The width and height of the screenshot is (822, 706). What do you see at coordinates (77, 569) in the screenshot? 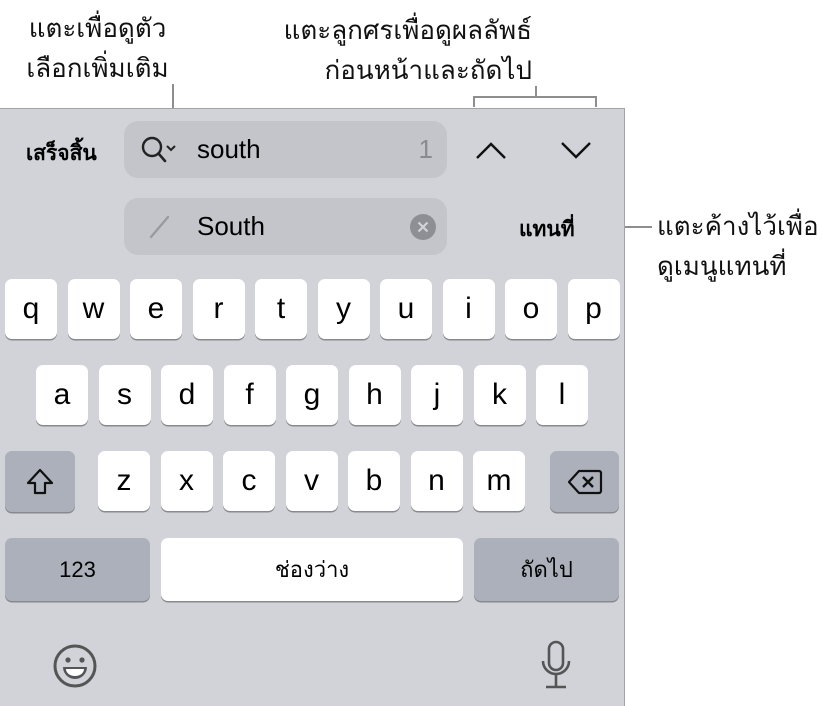
I see `numbers-key: 123` at bounding box center [77, 569].